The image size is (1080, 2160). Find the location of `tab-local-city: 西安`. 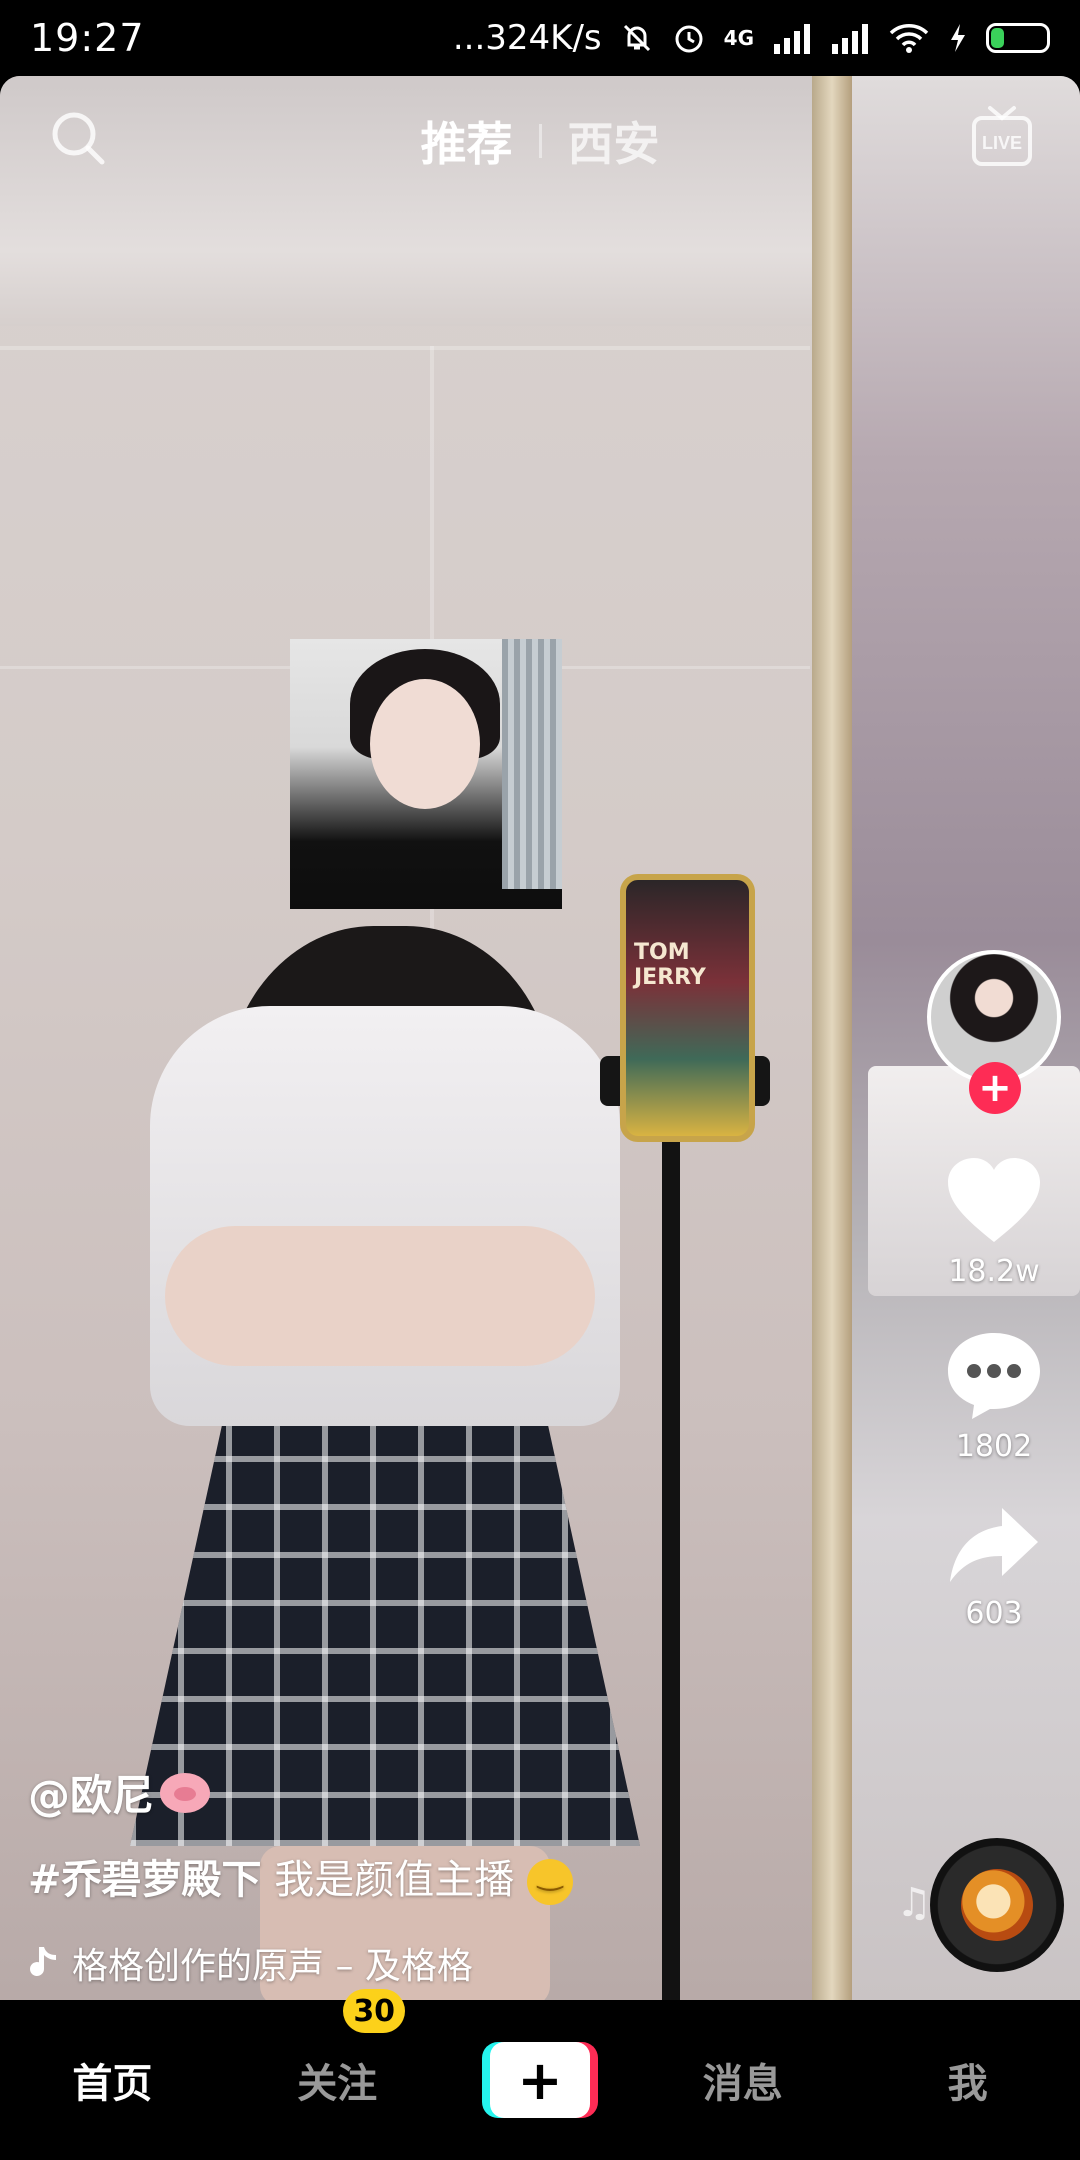

tab-local-city: 西安 is located at coordinates (614, 141).